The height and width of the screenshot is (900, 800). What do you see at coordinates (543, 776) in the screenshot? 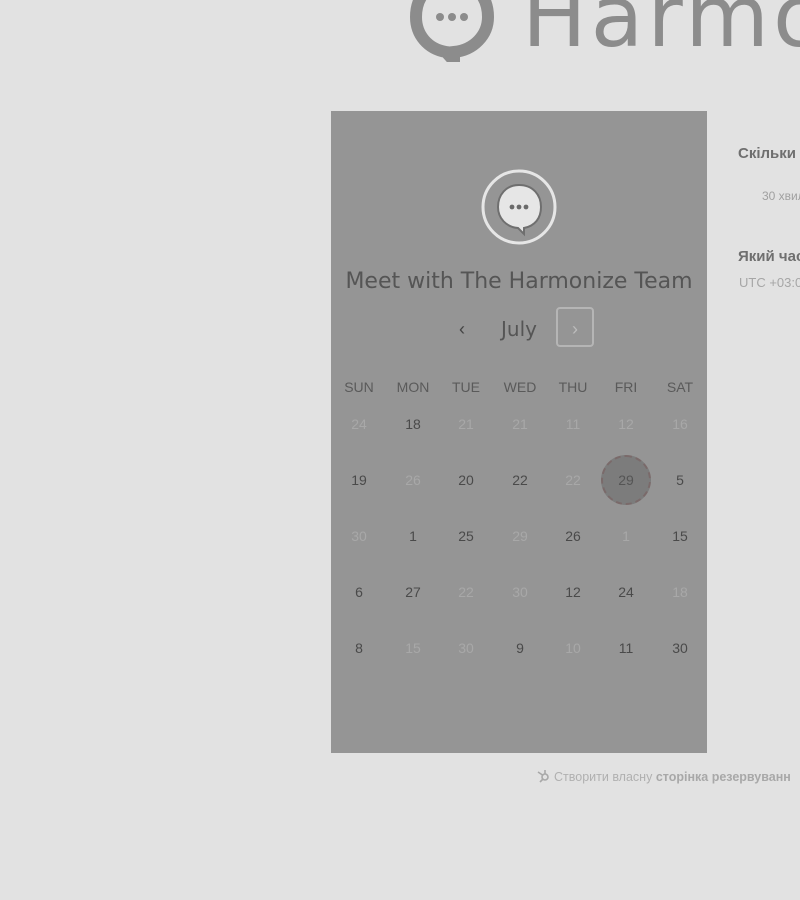
I see `sprocket-icon` at bounding box center [543, 776].